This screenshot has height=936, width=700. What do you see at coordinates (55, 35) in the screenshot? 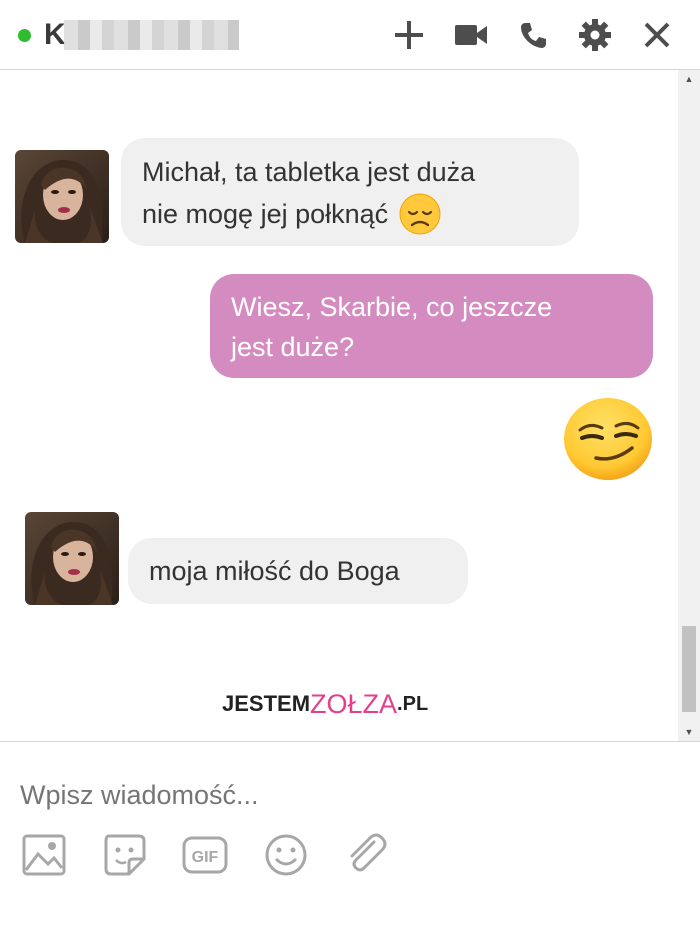
I see `contact-name: K` at bounding box center [55, 35].